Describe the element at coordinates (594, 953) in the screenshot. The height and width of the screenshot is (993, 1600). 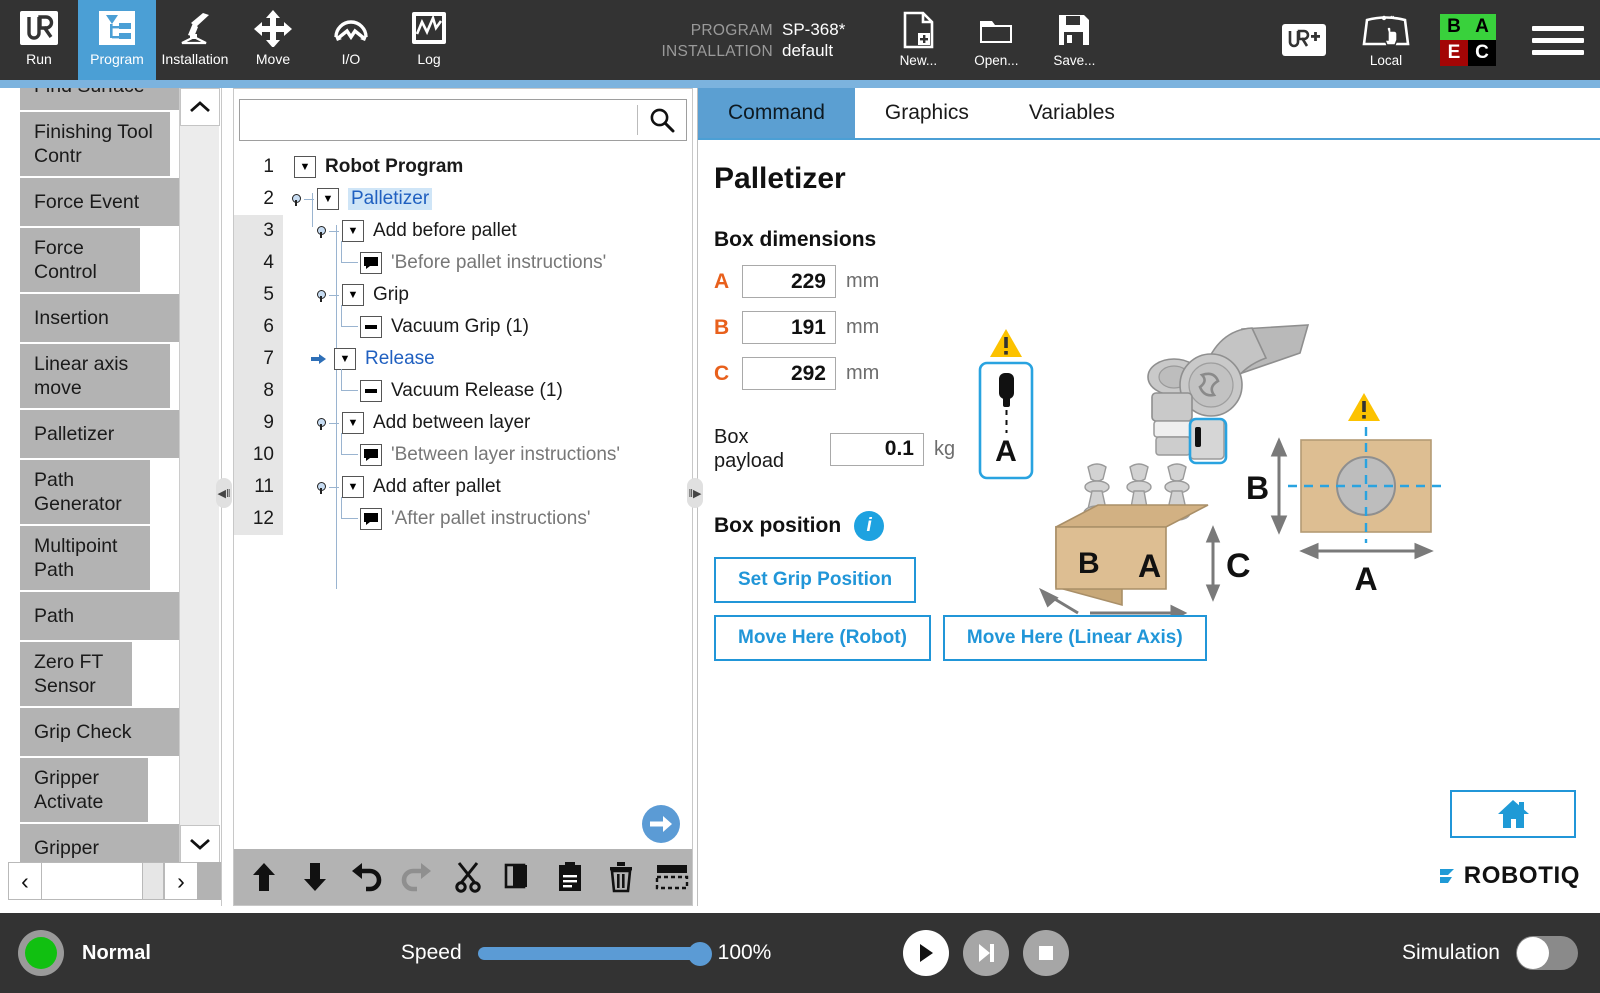
I see `speed-slider` at that location.